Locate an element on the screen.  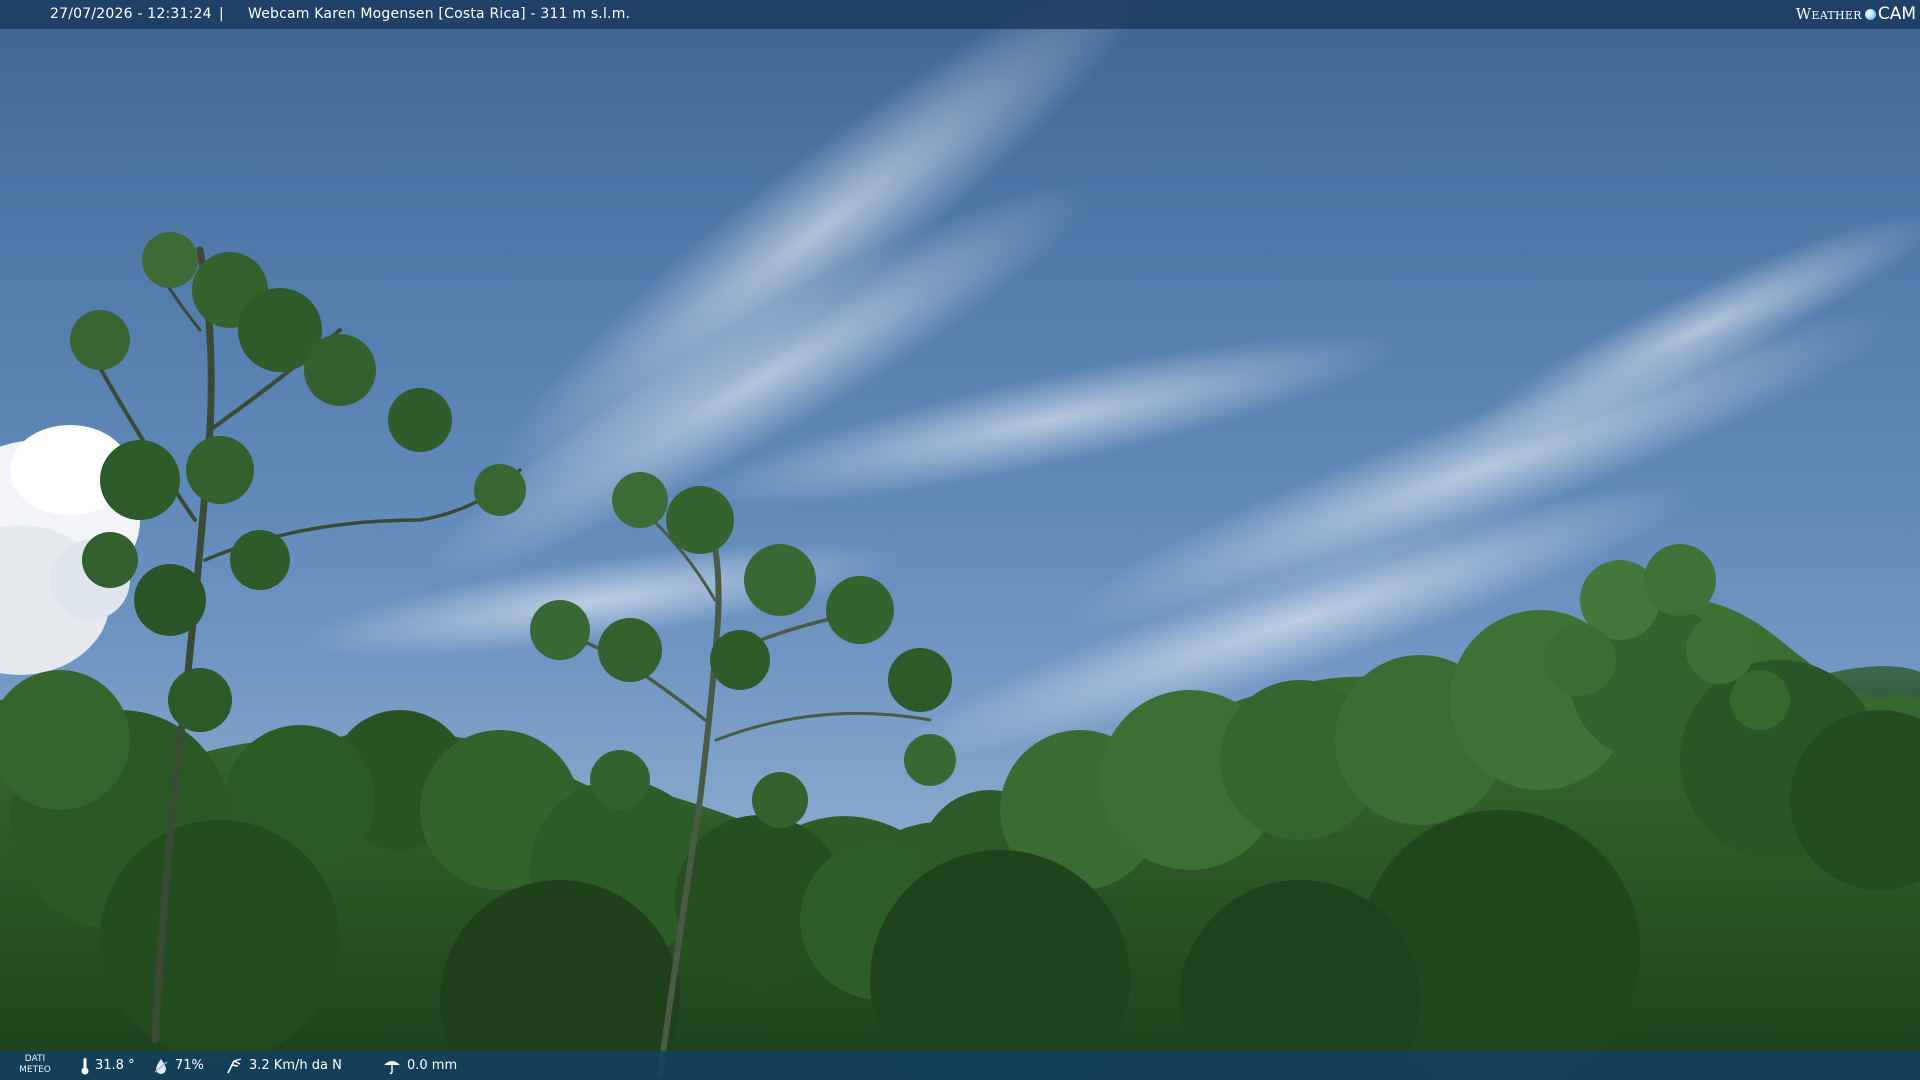
wind-reading: 3.2 Km/h da N is located at coordinates (283, 1065).